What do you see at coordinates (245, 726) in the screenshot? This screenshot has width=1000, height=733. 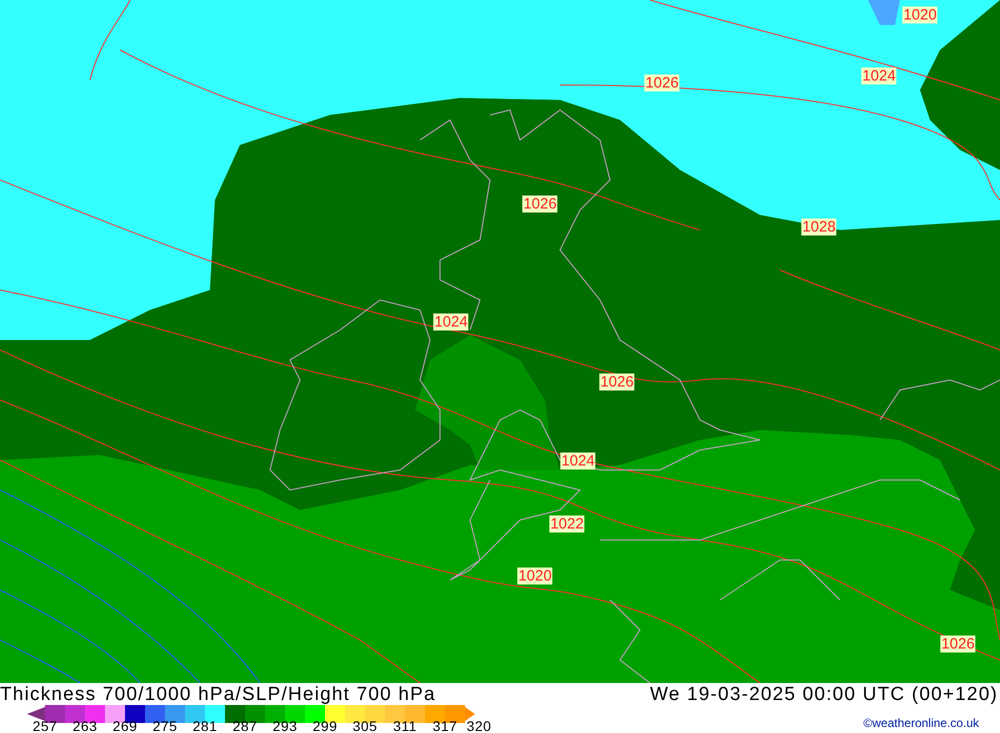 I see `legend-label: 287` at bounding box center [245, 726].